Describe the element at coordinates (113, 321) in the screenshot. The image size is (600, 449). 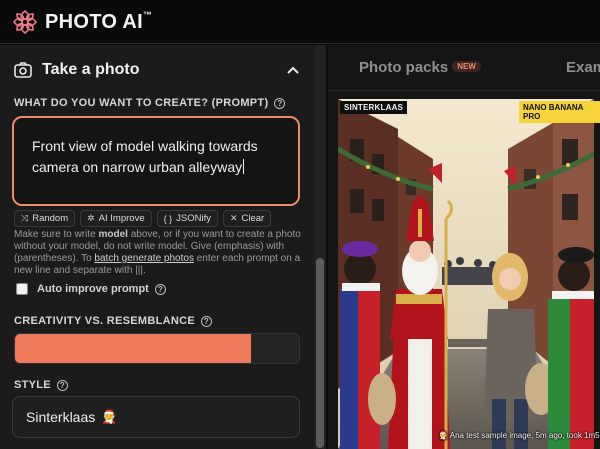
I see `creativity-label: CREATIVITY VS. RESEMBLANCE ?` at that location.